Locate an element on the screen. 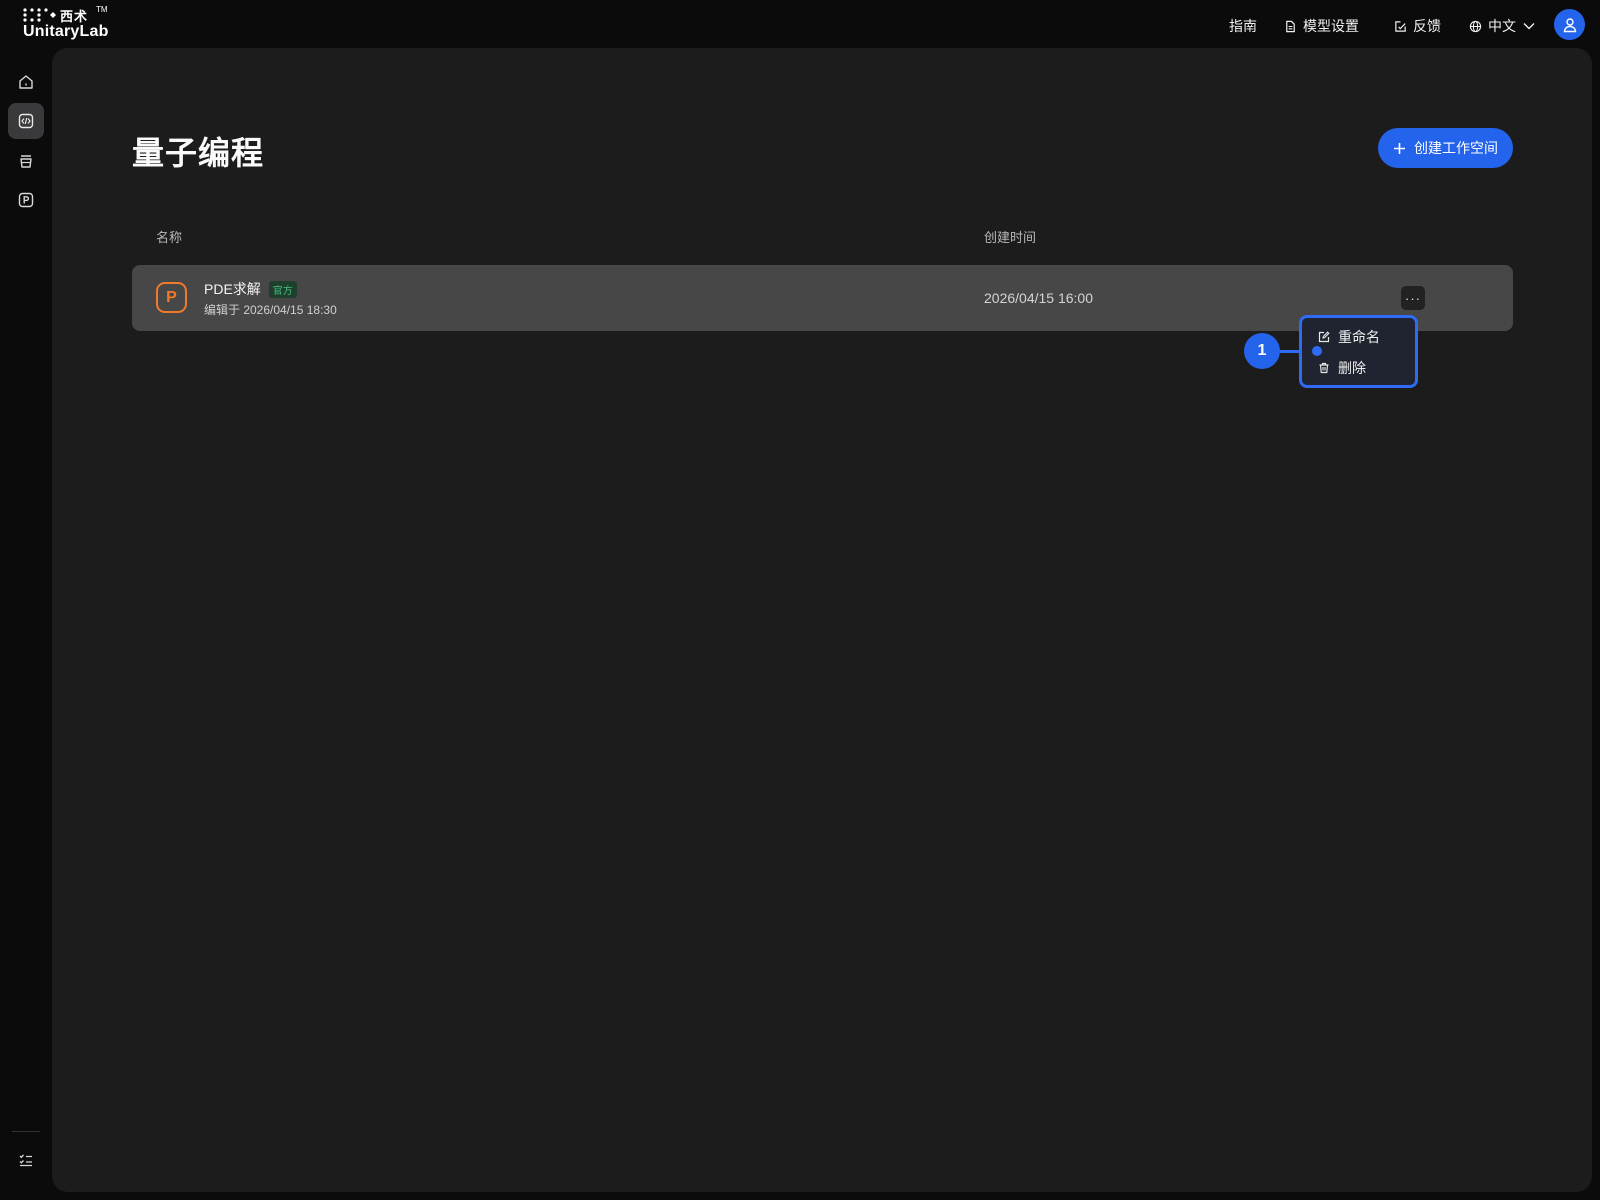 This screenshot has height=1200, width=1600. sidebar-item-quantum-programming is located at coordinates (26, 121).